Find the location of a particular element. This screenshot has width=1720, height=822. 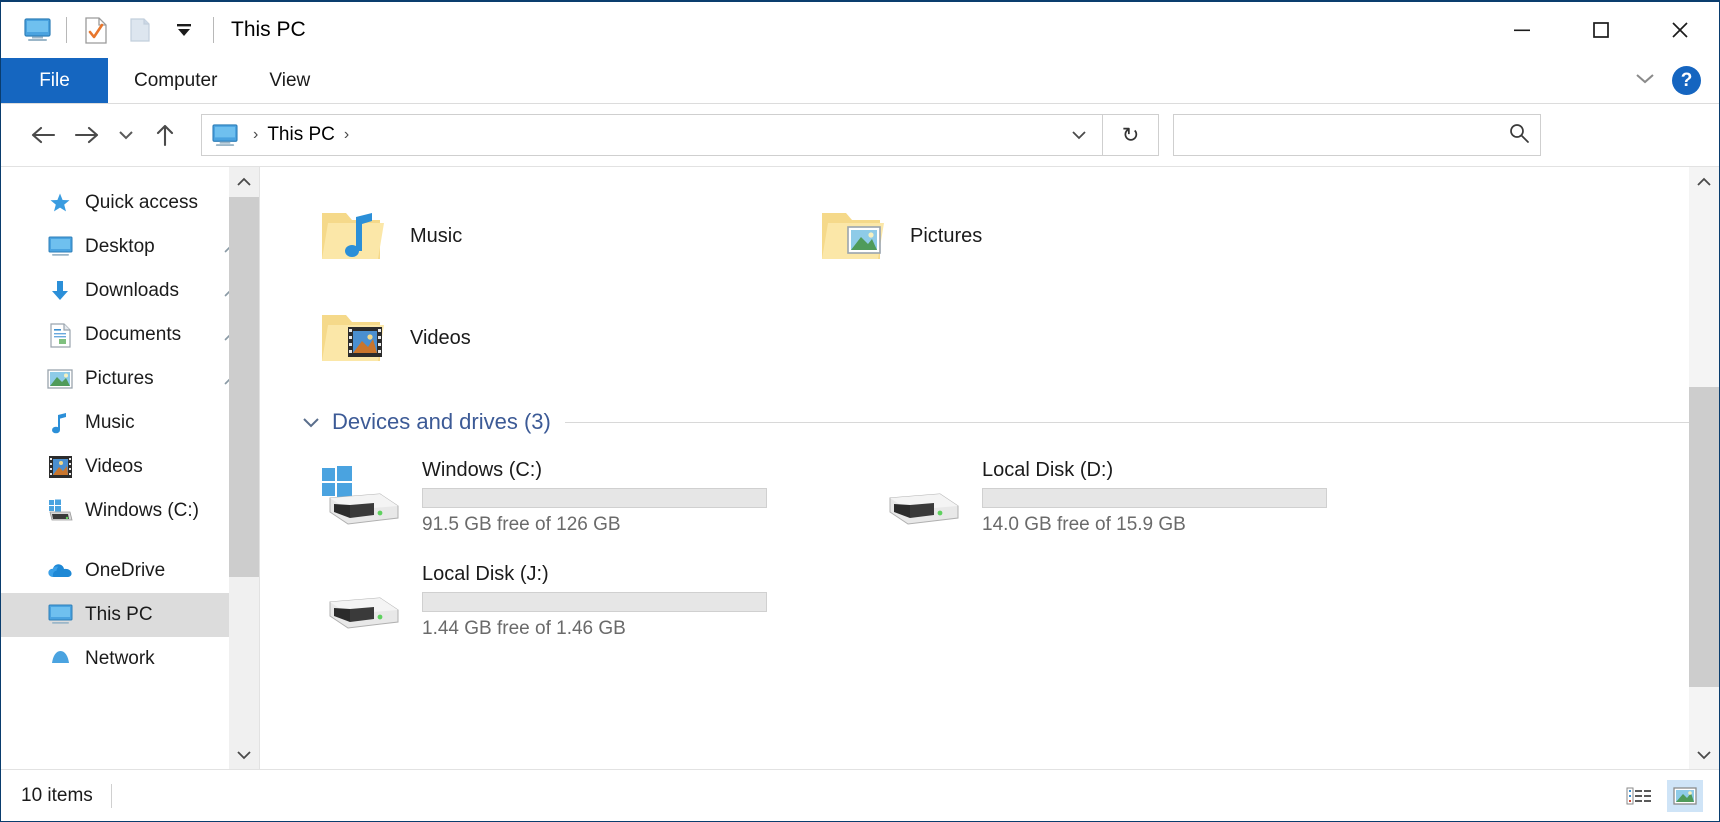

expand-ribbon-chevron-icon is located at coordinates (1645, 80).